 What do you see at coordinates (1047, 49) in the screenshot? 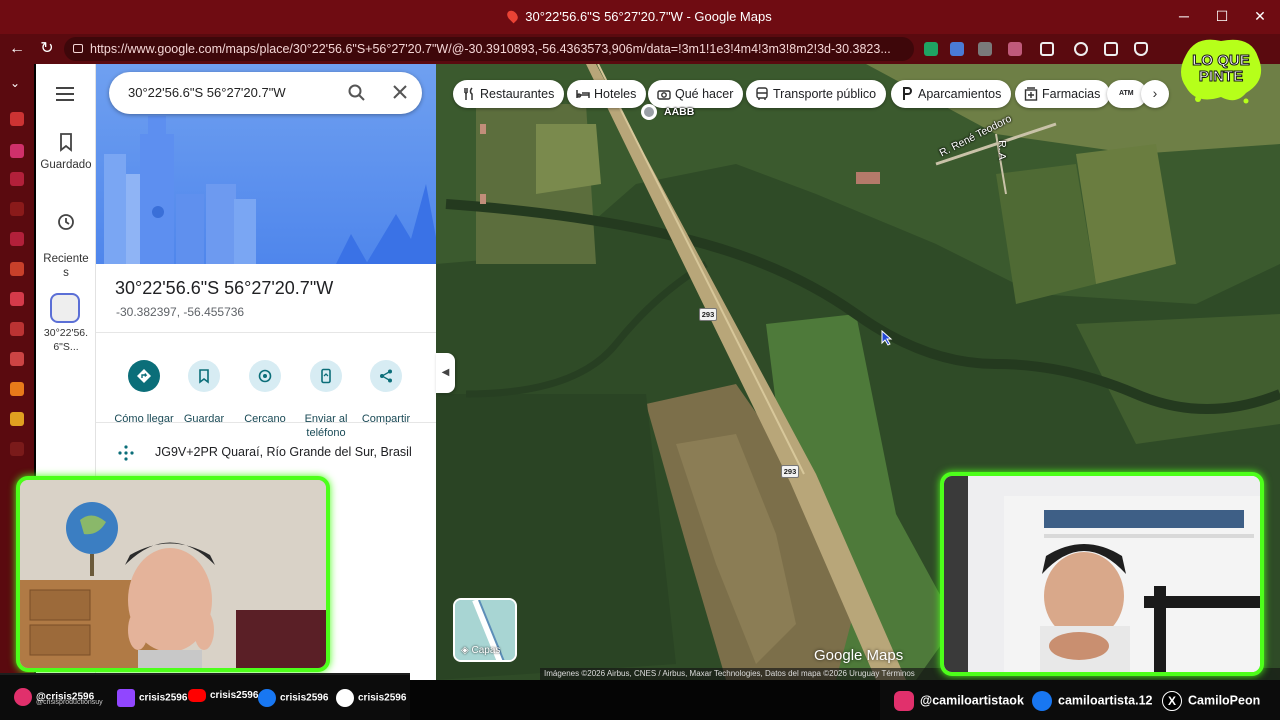
I see `puzzle-icon` at bounding box center [1047, 49].